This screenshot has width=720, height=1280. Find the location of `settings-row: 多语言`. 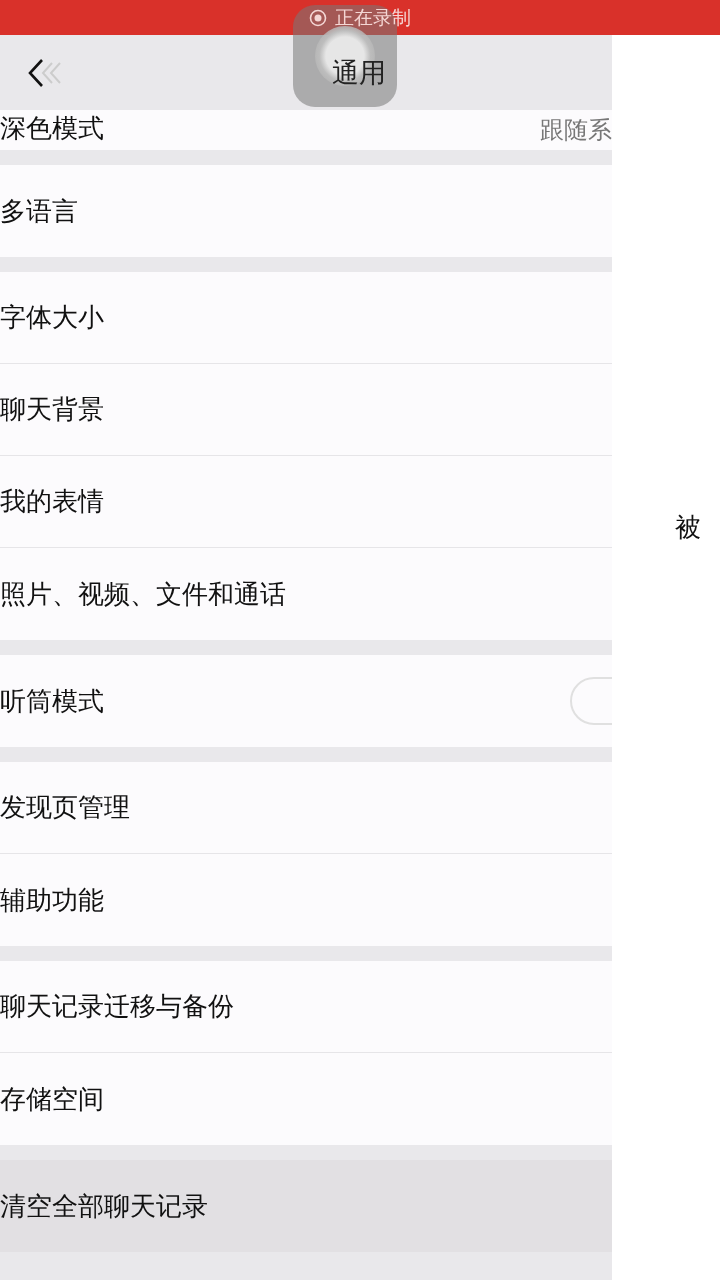

settings-row: 多语言 is located at coordinates (306, 211).